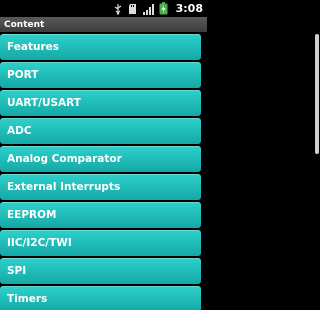 Image resolution: width=320 pixels, height=310 pixels. Describe the element at coordinates (100, 243) in the screenshot. I see `list-item-iic-i2c-twi: IIC/I2C/TWI` at that location.